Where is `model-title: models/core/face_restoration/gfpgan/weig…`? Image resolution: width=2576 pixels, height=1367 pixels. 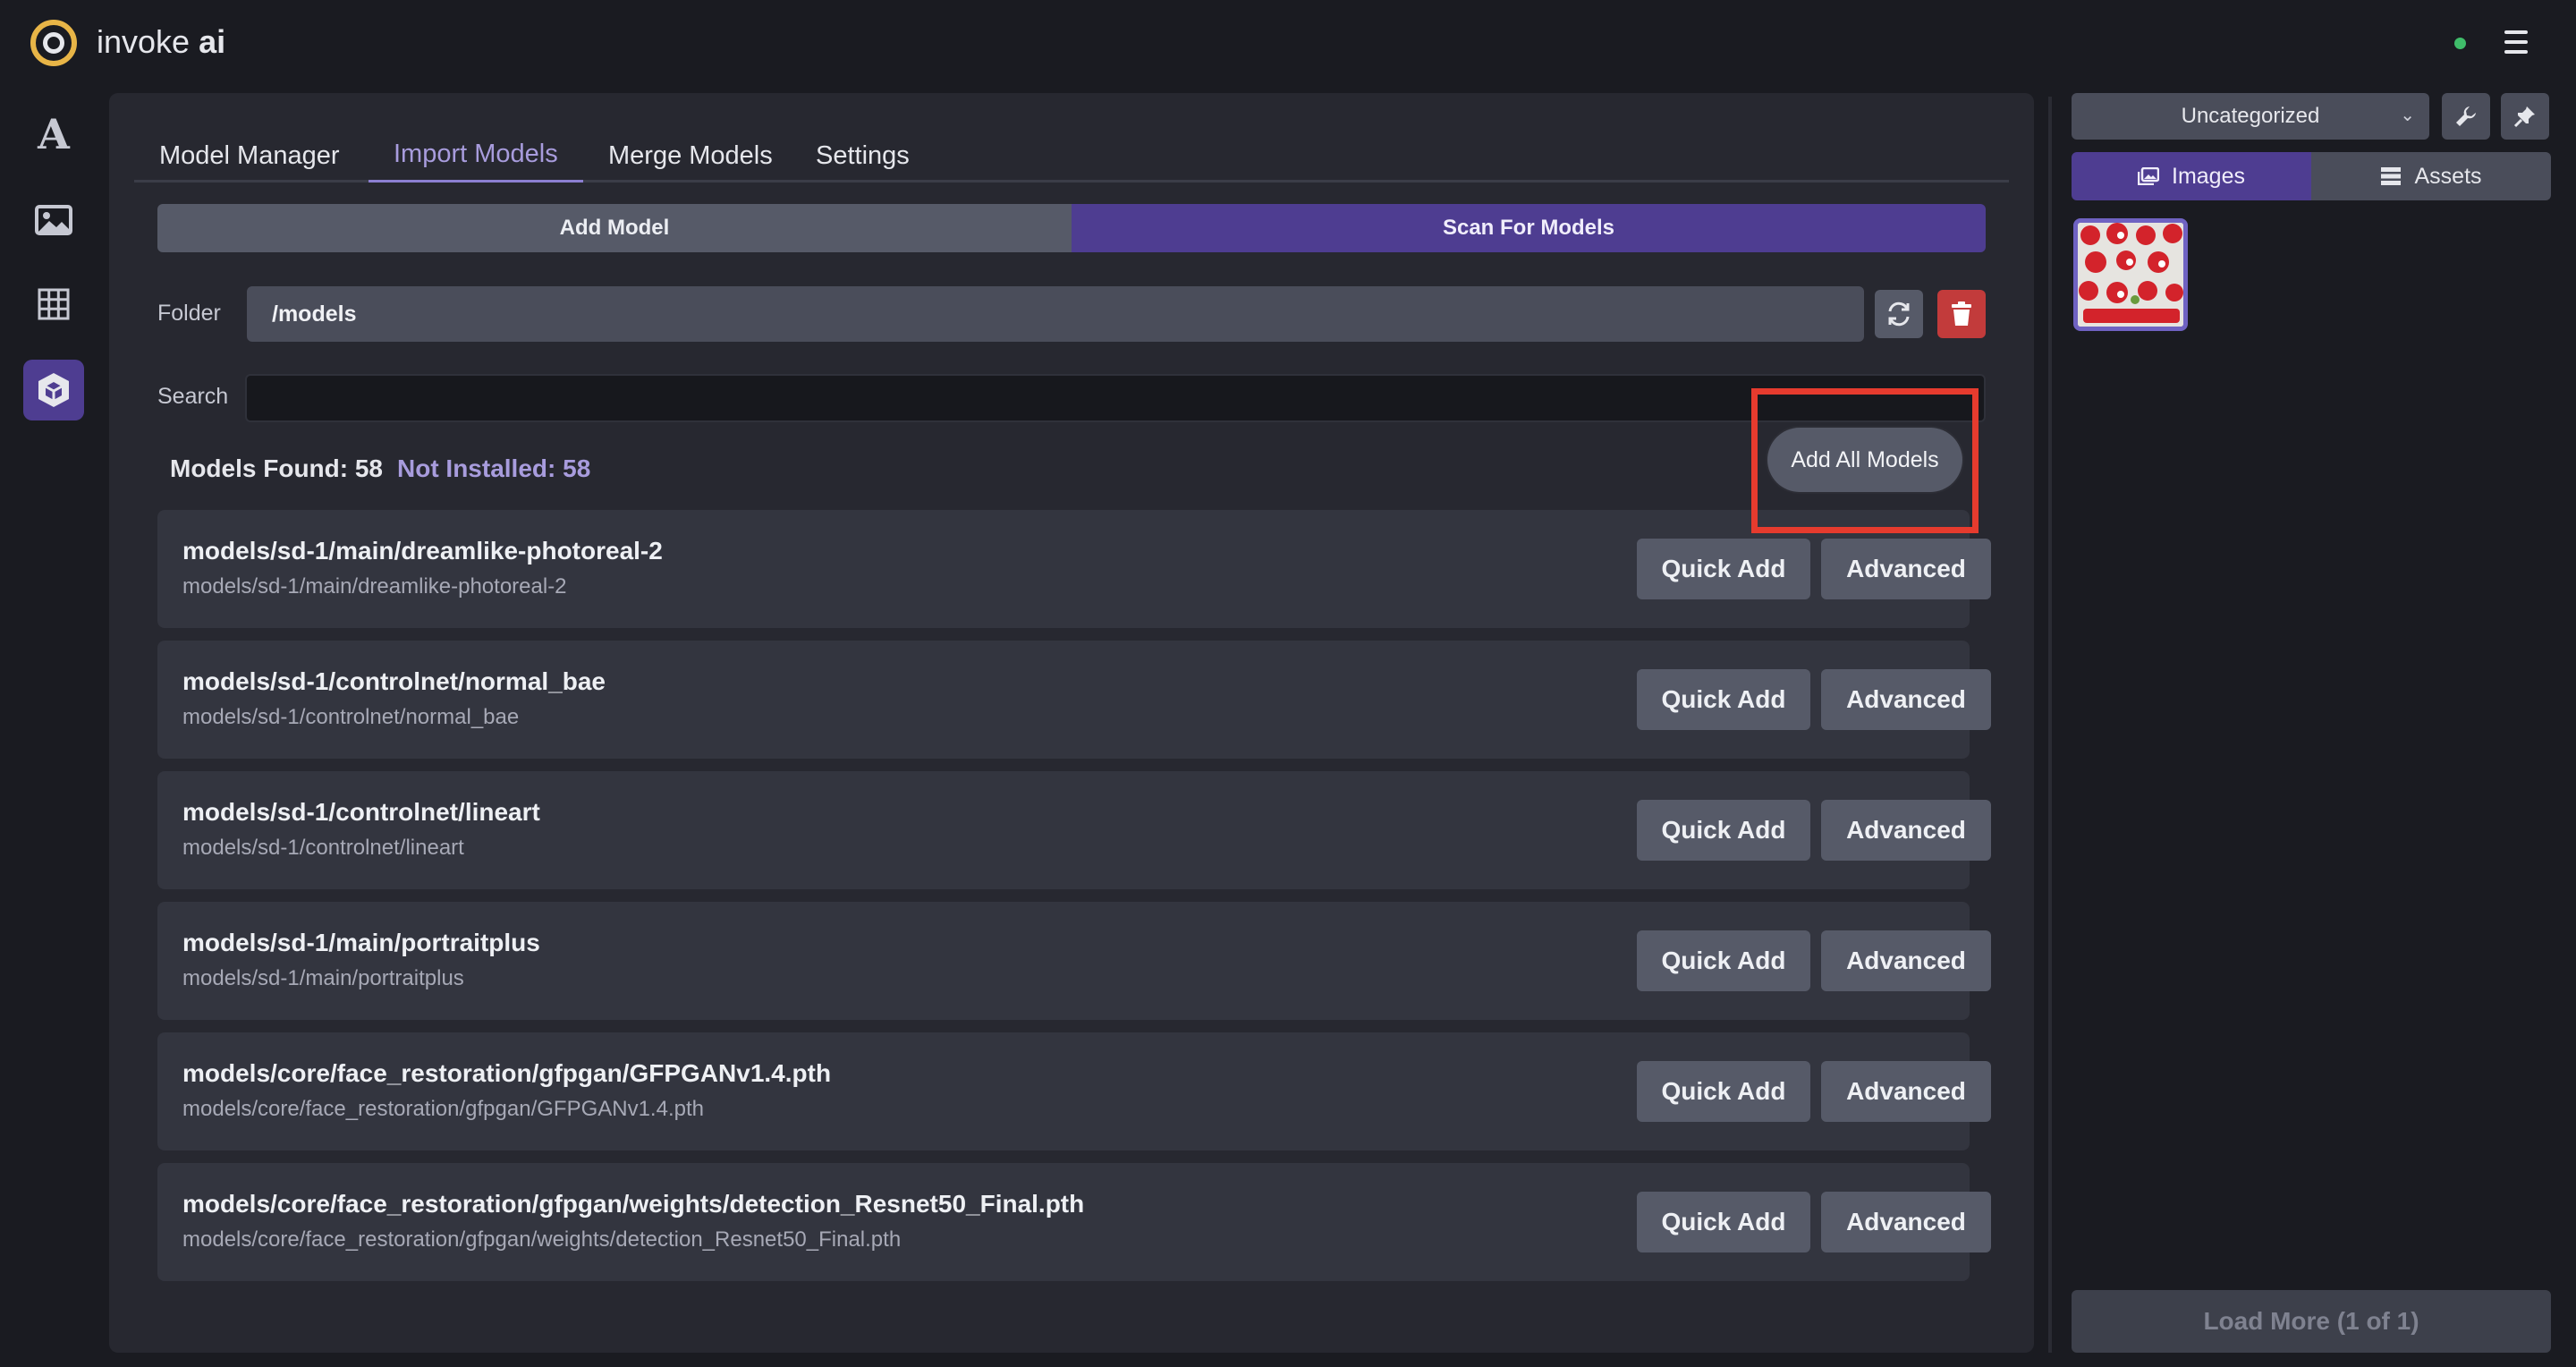 model-title: models/core/face_restoration/gfpgan/weig… is located at coordinates (633, 1204).